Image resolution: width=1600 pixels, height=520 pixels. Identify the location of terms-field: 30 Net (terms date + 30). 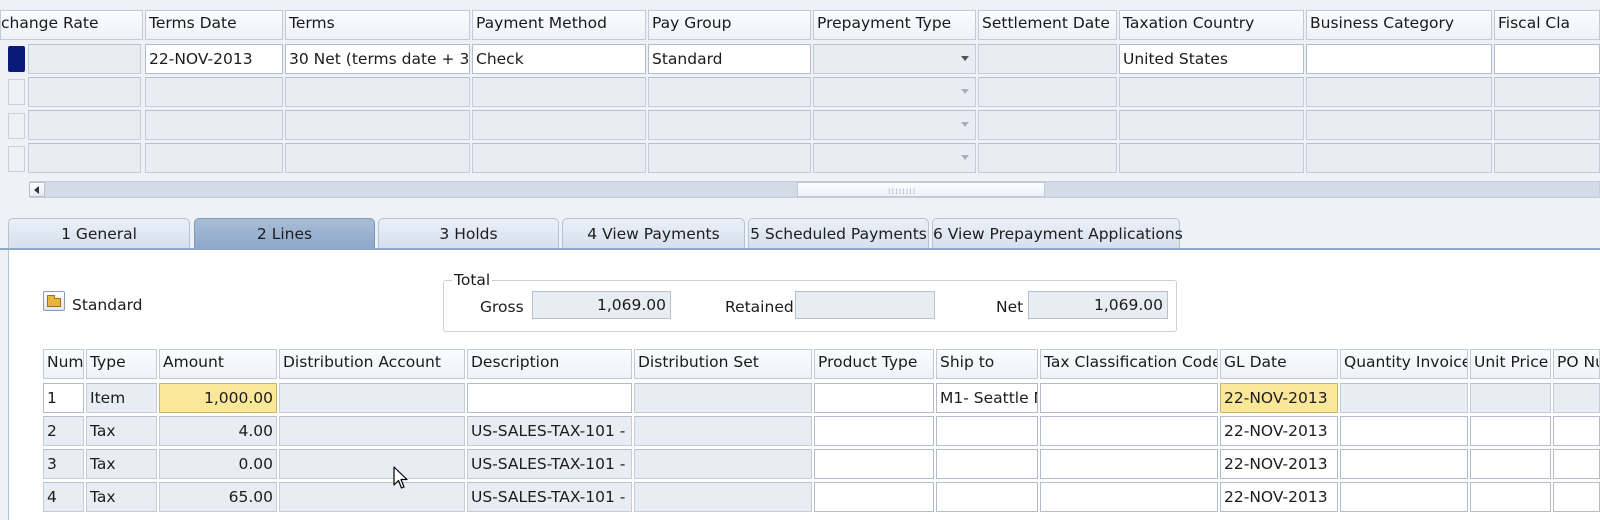
(377, 59).